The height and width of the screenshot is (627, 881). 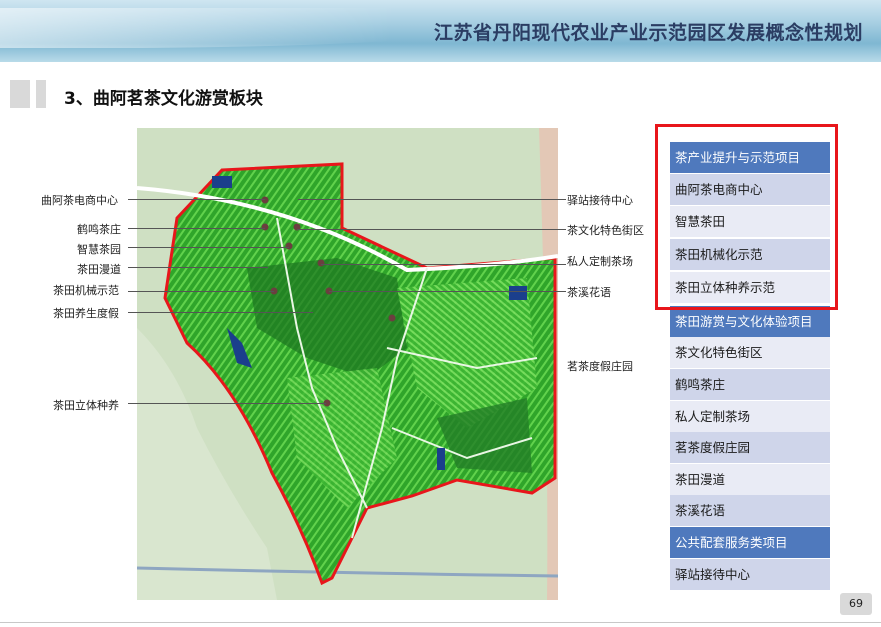 What do you see at coordinates (86, 313) in the screenshot?
I see `map-label-left: 茶田养生度假` at bounding box center [86, 313].